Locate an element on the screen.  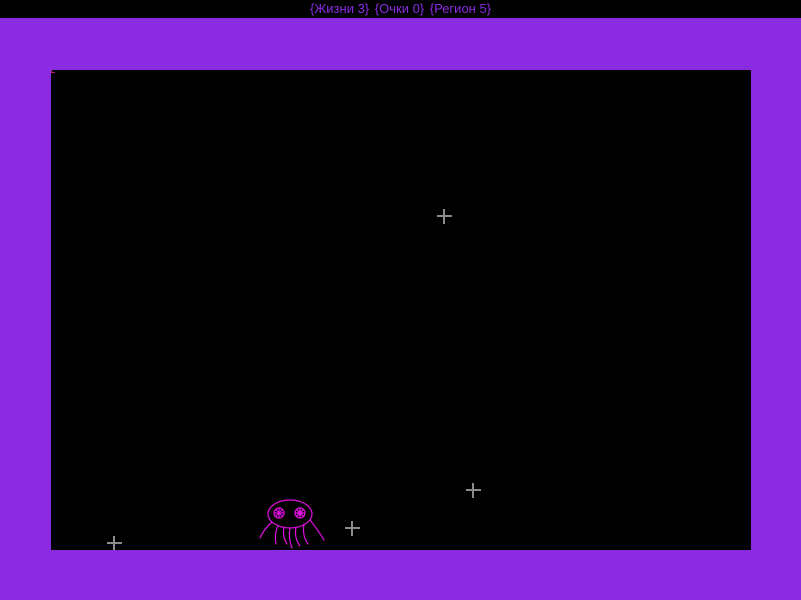
hud-status: {Жизни 3} {Очки 0} {Регион 5} is located at coordinates (400, 8).